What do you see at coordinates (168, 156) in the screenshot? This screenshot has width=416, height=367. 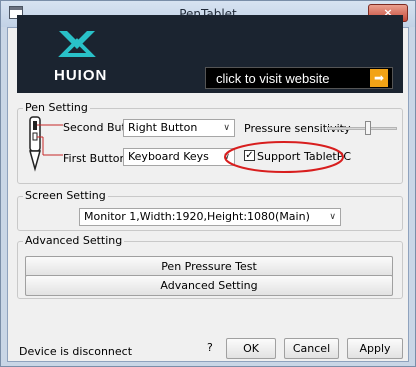 I see `first-button-value: Keyboard Keys` at bounding box center [168, 156].